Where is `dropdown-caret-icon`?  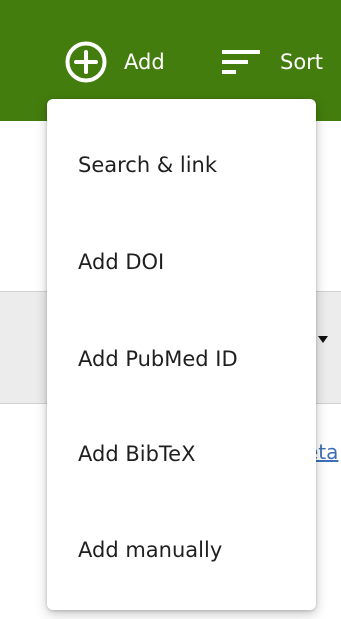
dropdown-caret-icon is located at coordinates (323, 339).